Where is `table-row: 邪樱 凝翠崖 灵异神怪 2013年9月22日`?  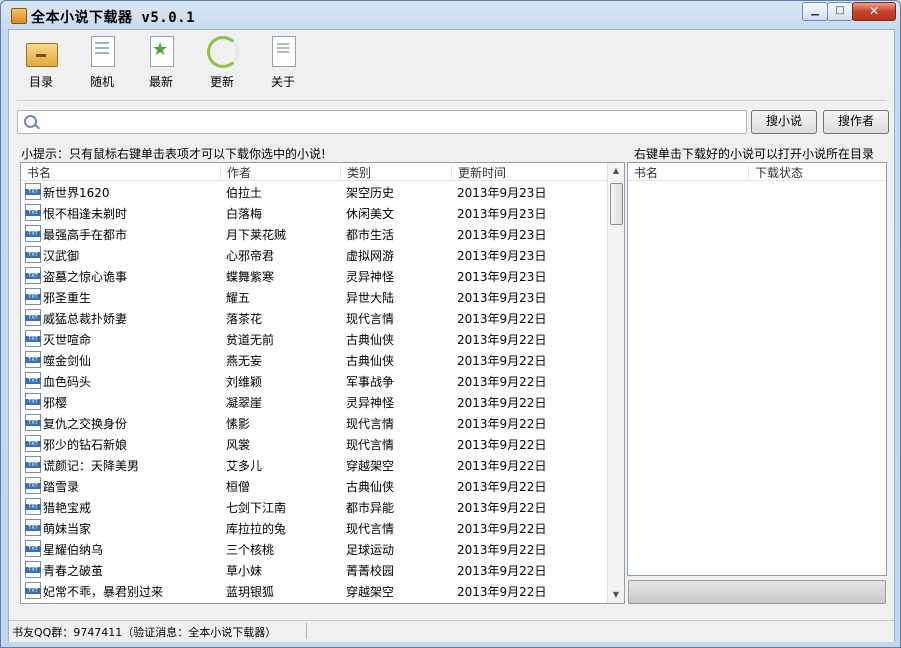 table-row: 邪樱 凝翠崖 灵异神怪 2013年9月22日 is located at coordinates (314, 401).